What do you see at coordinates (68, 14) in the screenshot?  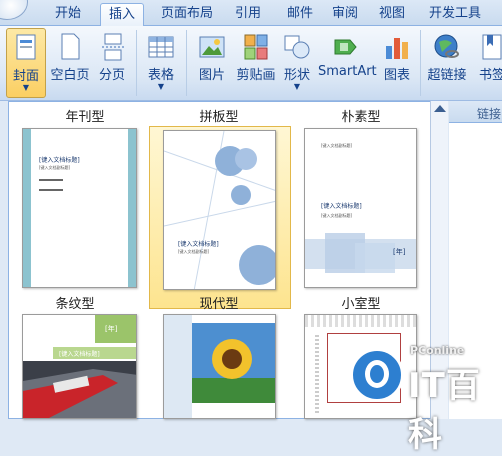 I see `tab-home: 开始` at bounding box center [68, 14].